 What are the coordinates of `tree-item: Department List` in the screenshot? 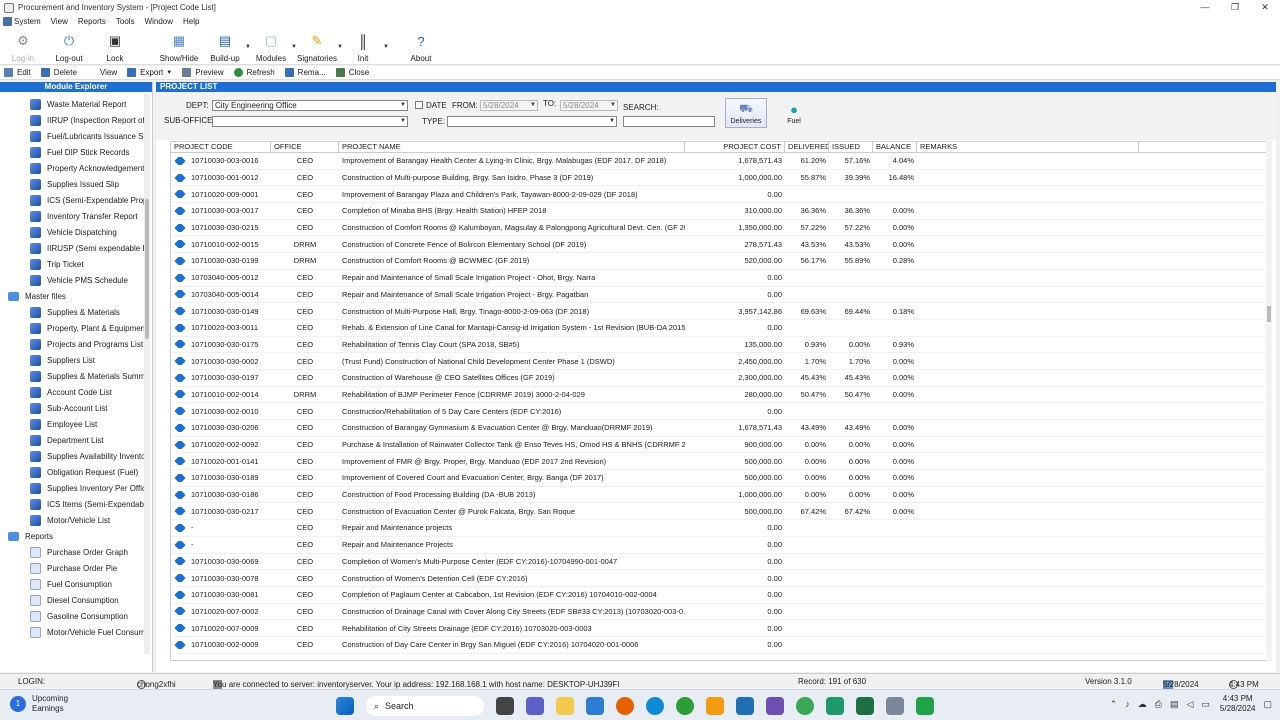 It's located at (72, 440).